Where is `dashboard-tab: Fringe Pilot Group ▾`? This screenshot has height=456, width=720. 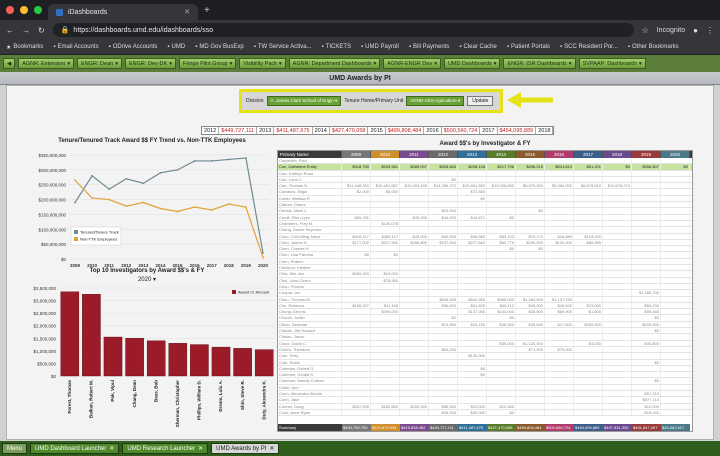 dashboard-tab: Fringe Pilot Group ▾ is located at coordinates (207, 63).